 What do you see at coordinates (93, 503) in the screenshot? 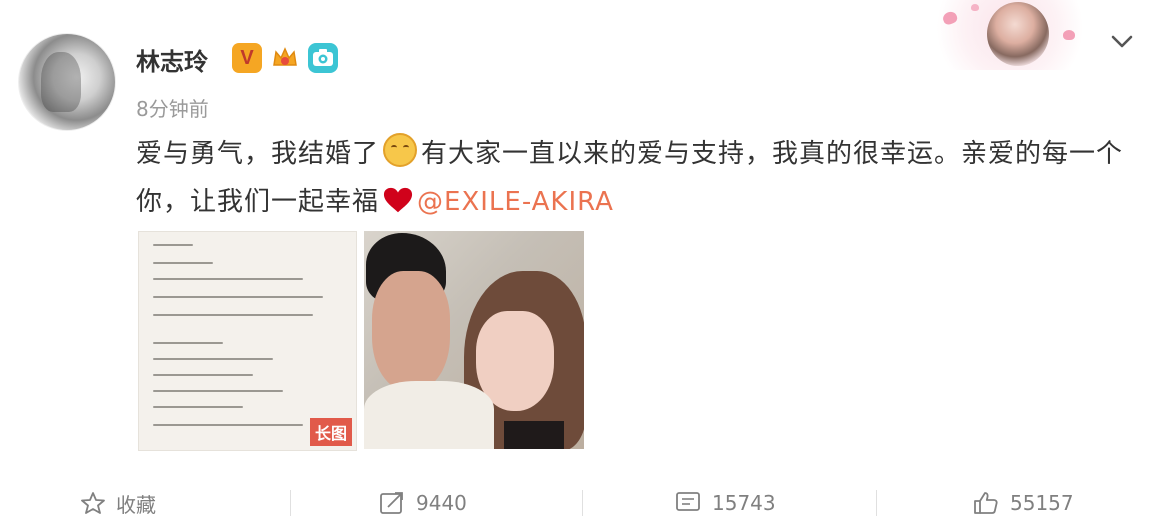
I see `star-icon` at bounding box center [93, 503].